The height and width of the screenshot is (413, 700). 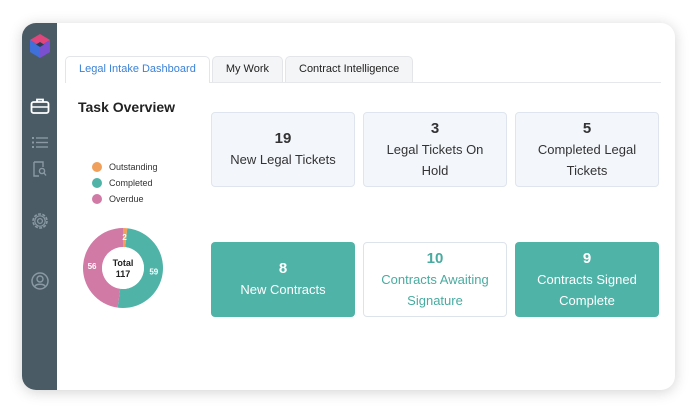 What do you see at coordinates (153, 272) in the screenshot?
I see `donut-label-completed: 59` at bounding box center [153, 272].